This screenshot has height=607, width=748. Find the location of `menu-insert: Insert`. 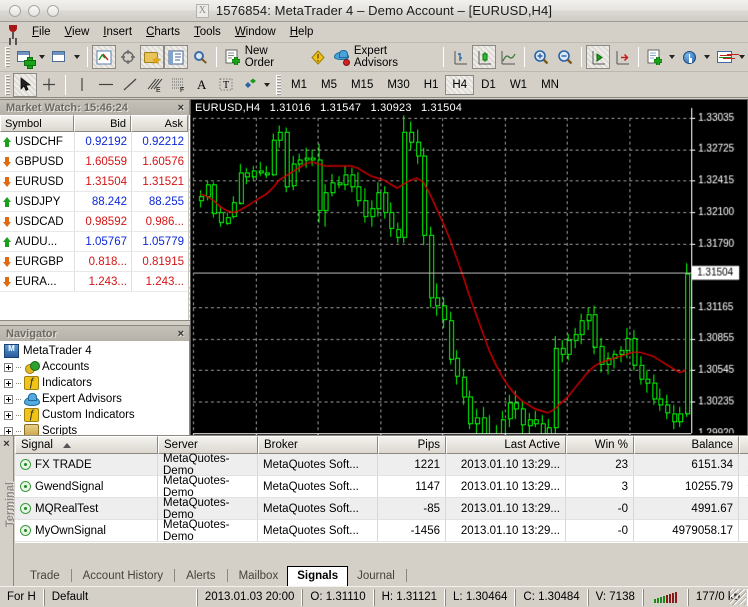

menu-insert: Insert is located at coordinates (117, 32).